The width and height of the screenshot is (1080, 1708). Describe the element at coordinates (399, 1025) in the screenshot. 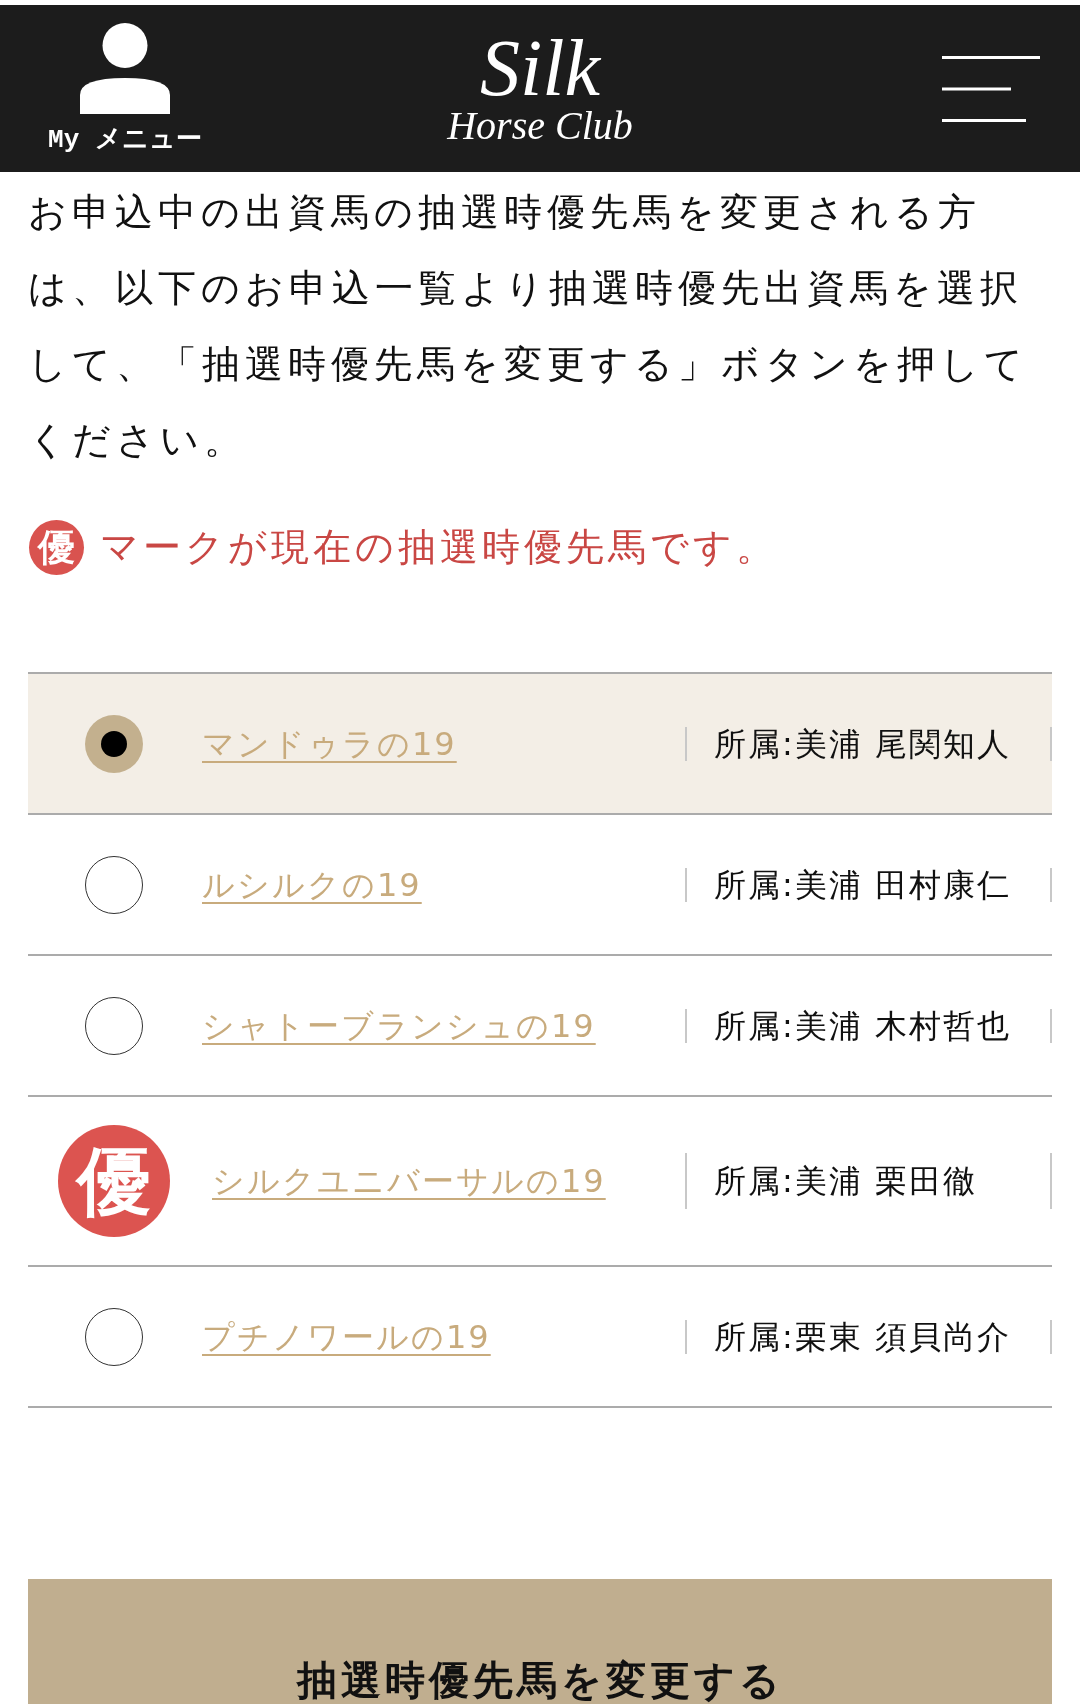

I see `horse-name-link: シャトーブランシュの19` at that location.